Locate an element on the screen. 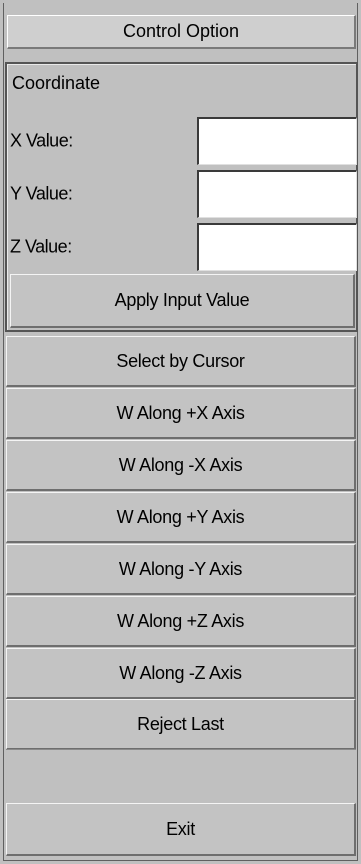  exit-label: Exit is located at coordinates (180, 828).